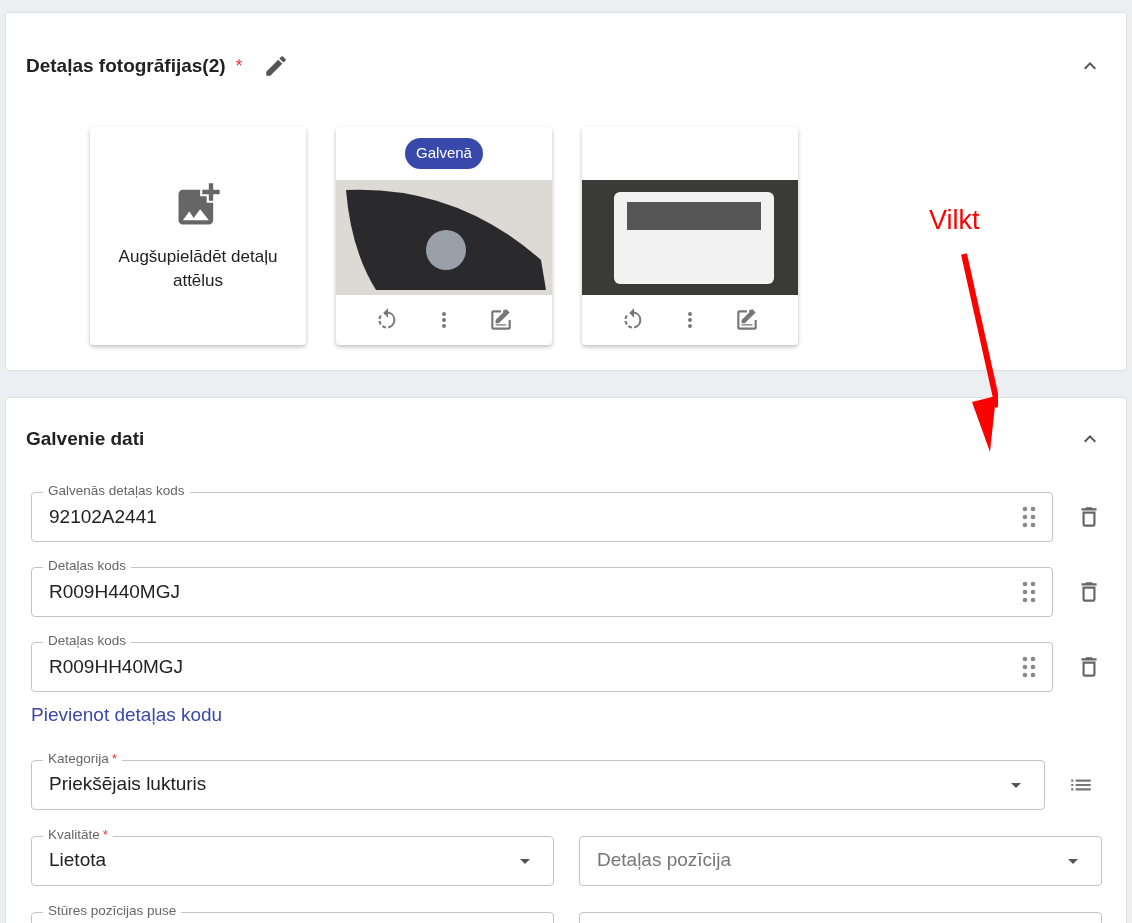  I want to click on required-mark: *, so click(239, 66).